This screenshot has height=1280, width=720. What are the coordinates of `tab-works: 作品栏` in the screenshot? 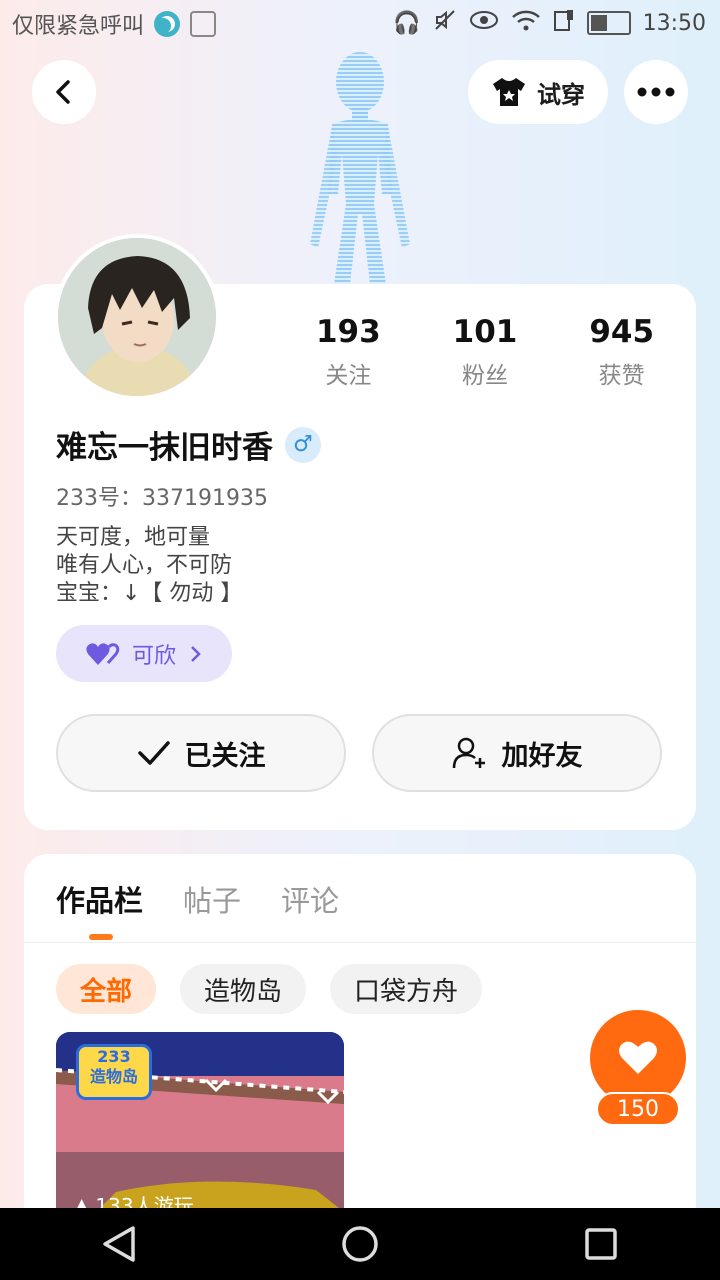 It's located at (99, 899).